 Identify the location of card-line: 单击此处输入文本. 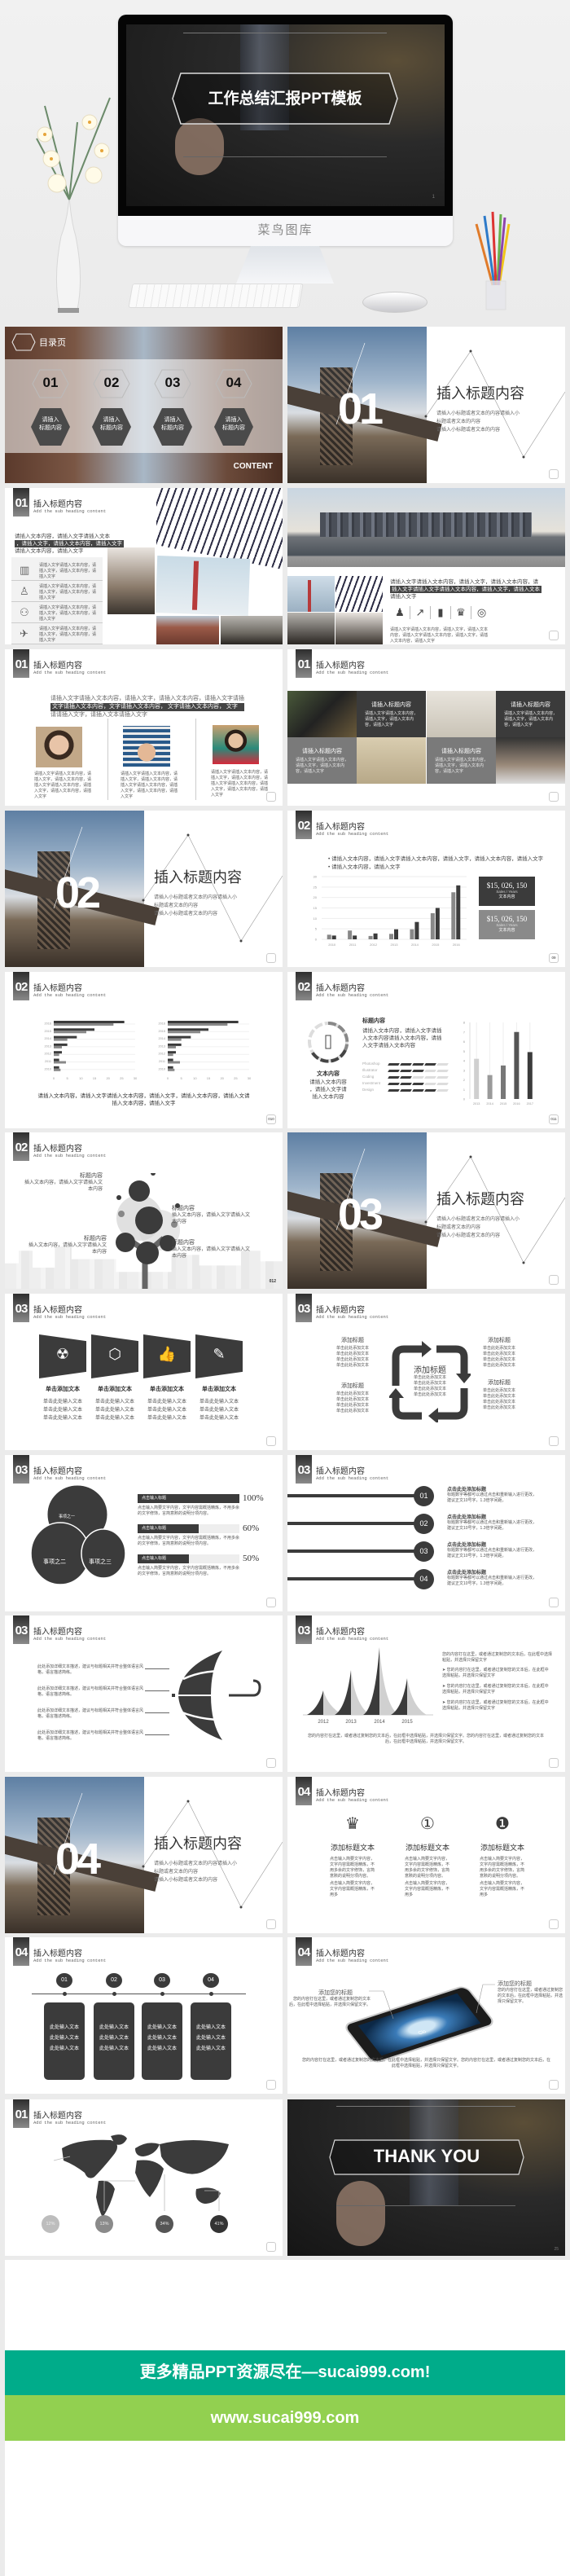
(62, 1402).